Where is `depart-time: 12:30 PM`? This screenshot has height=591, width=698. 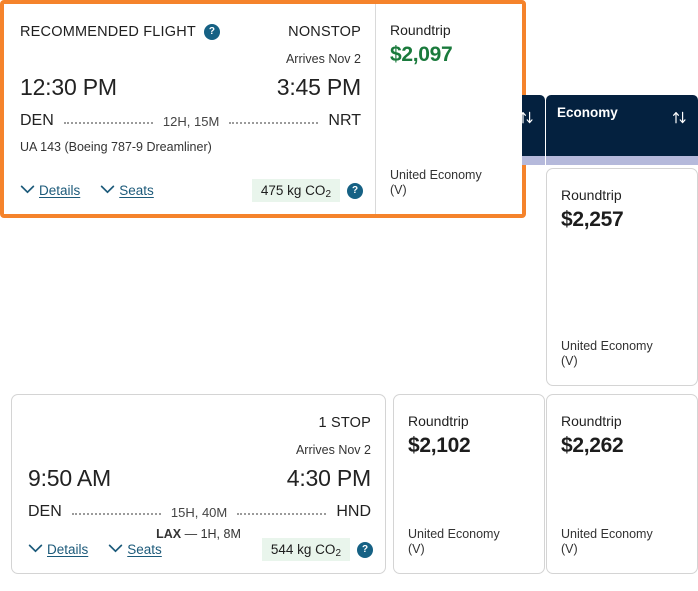 depart-time: 12:30 PM is located at coordinates (68, 87).